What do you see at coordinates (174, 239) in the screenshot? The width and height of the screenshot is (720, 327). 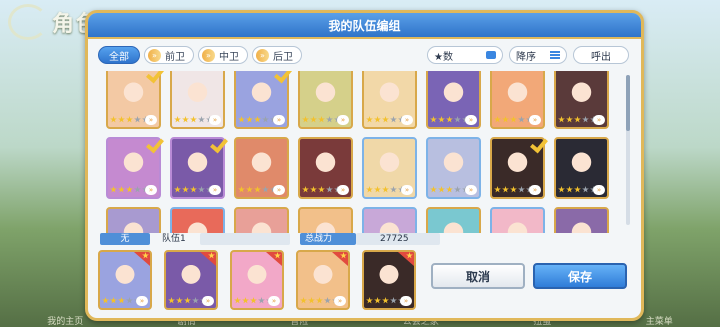 I see `team-name: 队伍1` at bounding box center [174, 239].